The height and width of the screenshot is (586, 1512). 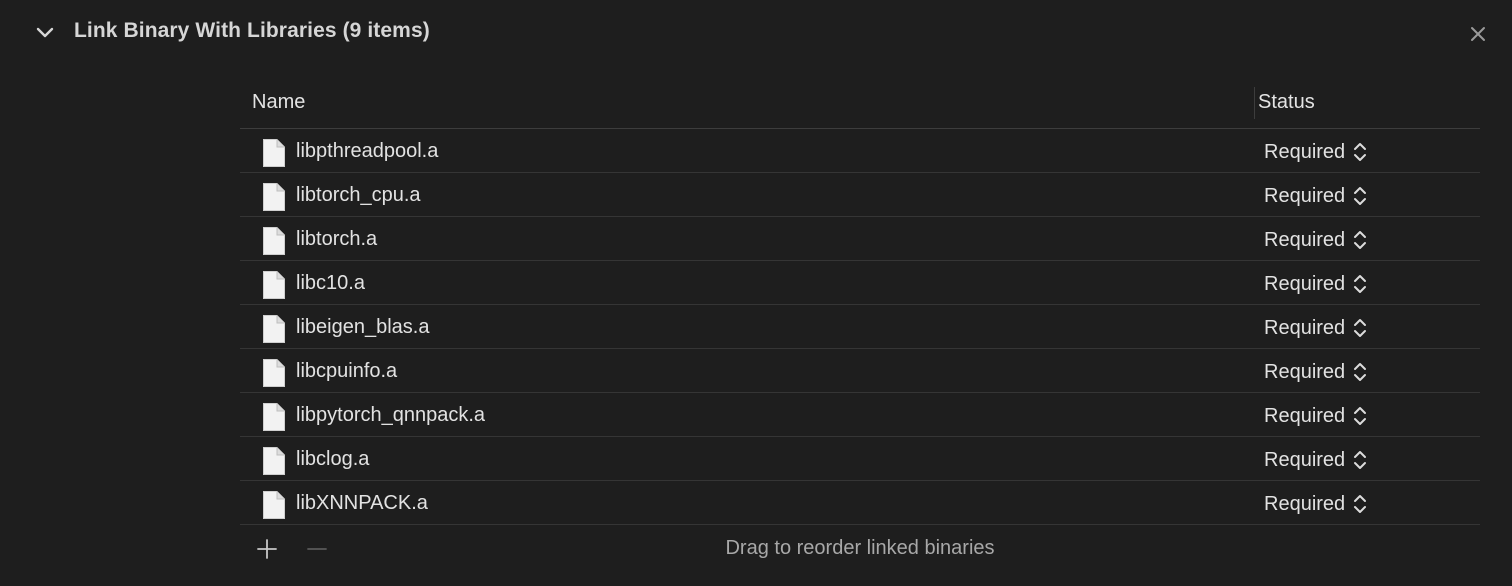 What do you see at coordinates (860, 283) in the screenshot?
I see `table-row: libc10.a Required` at bounding box center [860, 283].